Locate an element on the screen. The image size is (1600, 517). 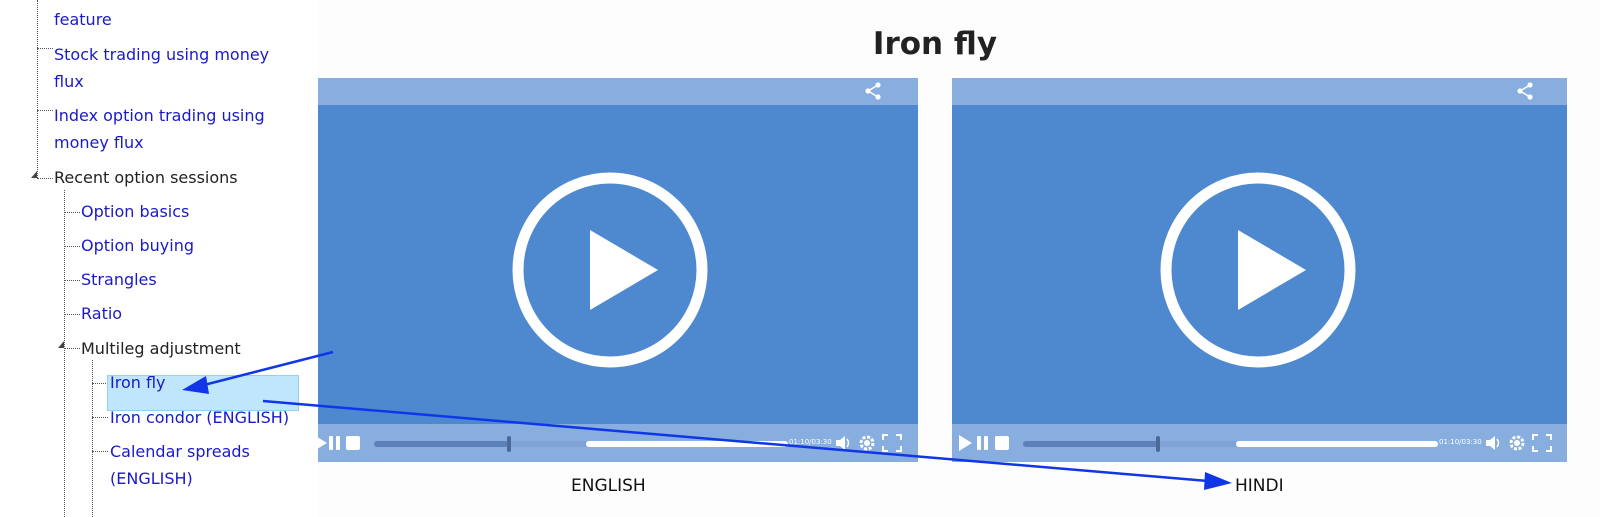
tree-item-iron-fly: Iron fly is located at coordinates (138, 383).